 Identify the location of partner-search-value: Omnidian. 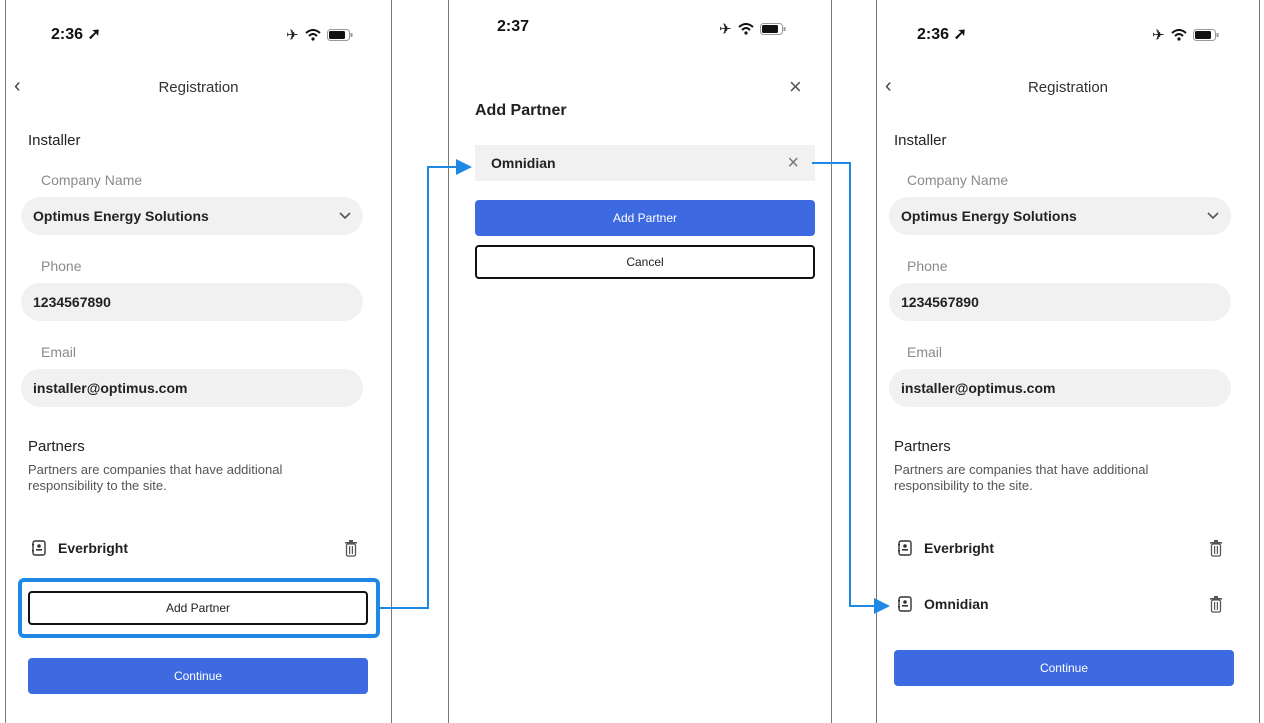
(523, 163).